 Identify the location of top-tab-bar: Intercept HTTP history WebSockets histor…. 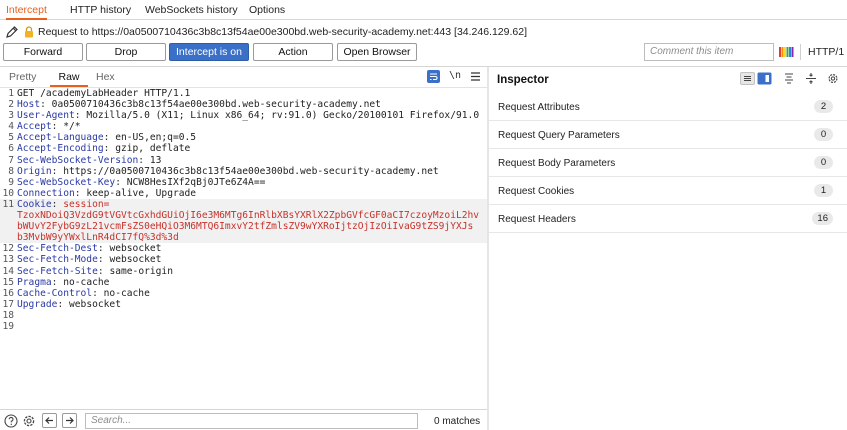
(423, 10).